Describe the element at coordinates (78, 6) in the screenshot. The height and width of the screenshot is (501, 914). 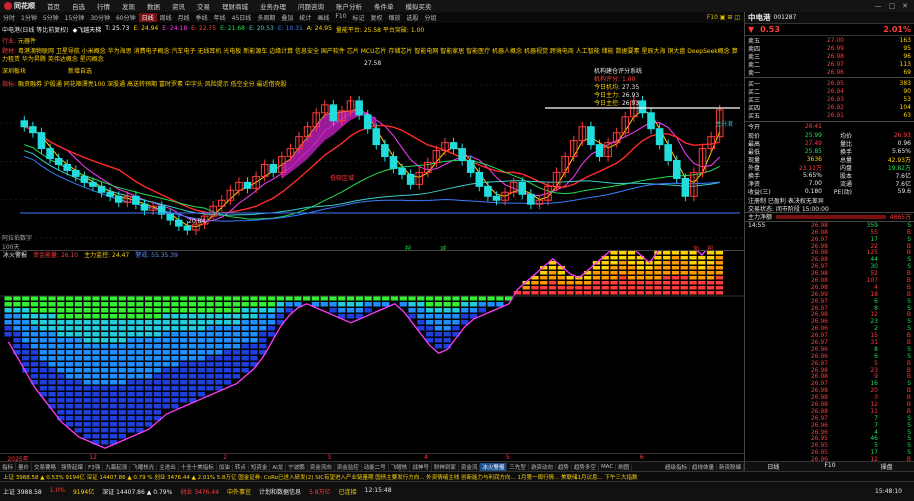
I see `menu-item-1: 自选` at that location.